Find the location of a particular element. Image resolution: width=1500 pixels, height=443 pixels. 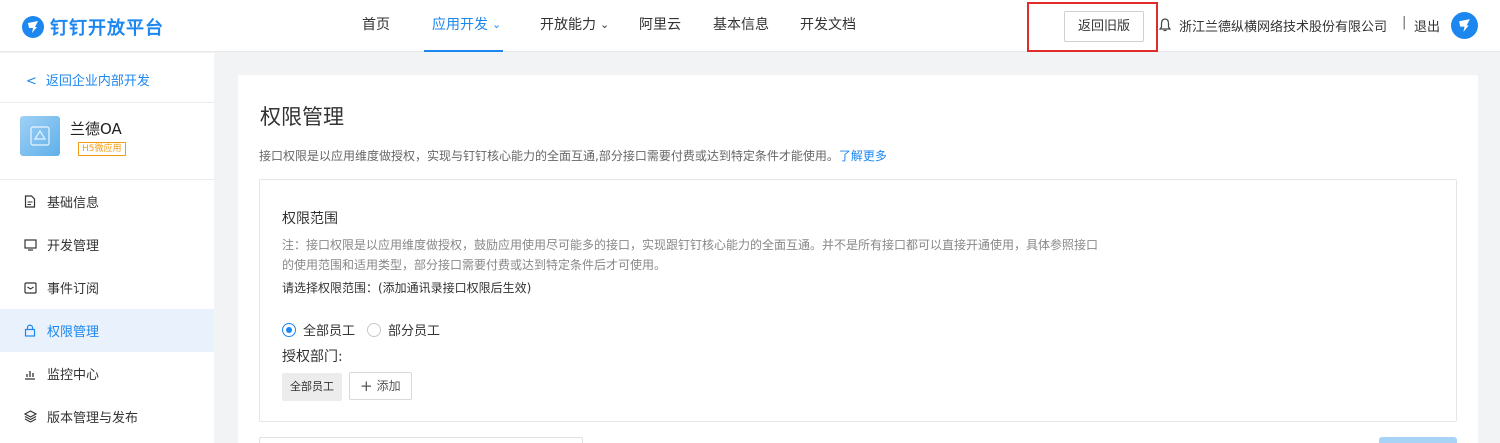

sidebar-item-dev-manage: 开发管理 is located at coordinates (107, 244).